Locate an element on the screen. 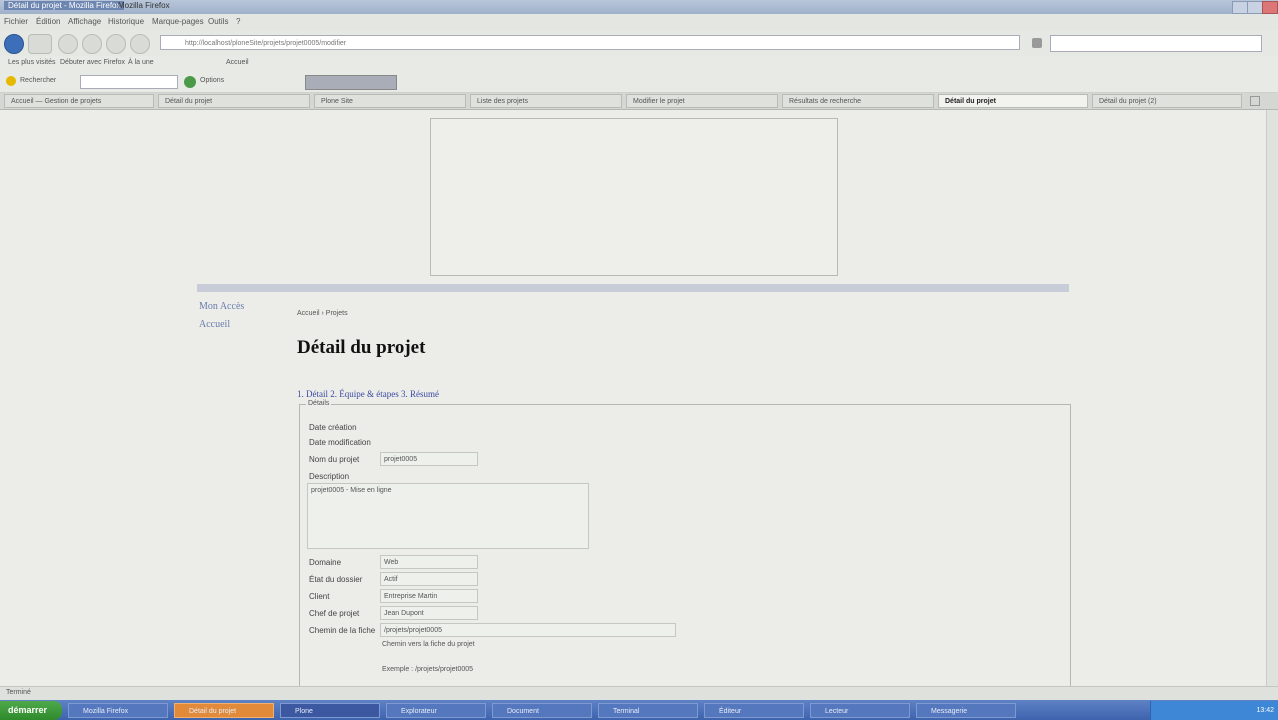  reload-icon is located at coordinates (68, 44).